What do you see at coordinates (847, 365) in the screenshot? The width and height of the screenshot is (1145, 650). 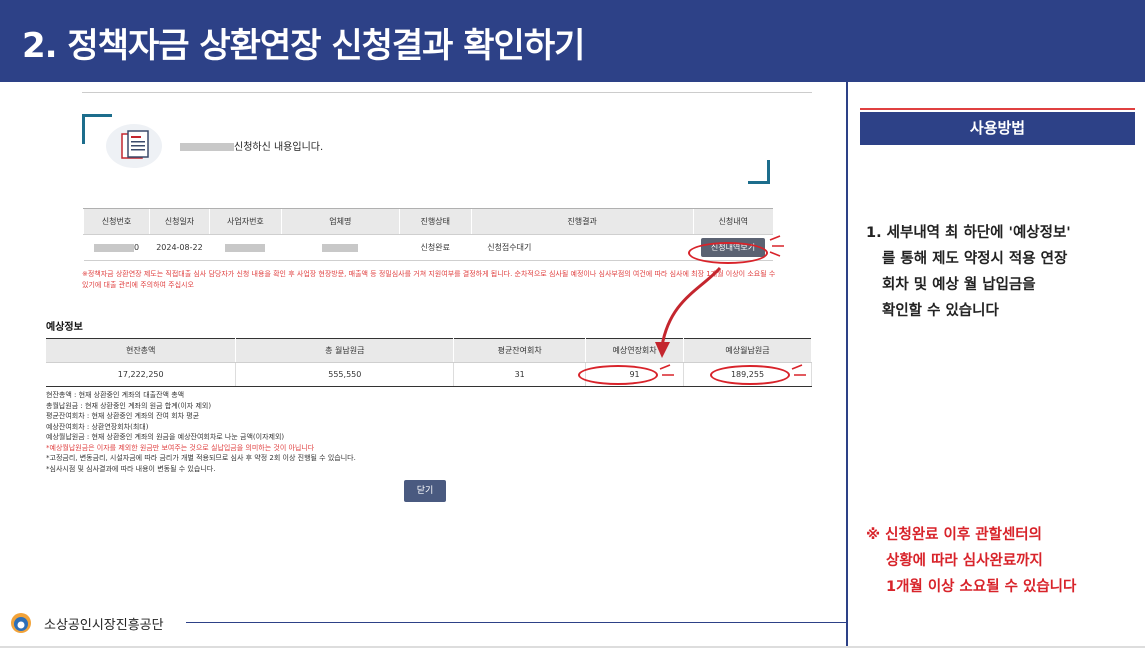 I see `panel-divider` at bounding box center [847, 365].